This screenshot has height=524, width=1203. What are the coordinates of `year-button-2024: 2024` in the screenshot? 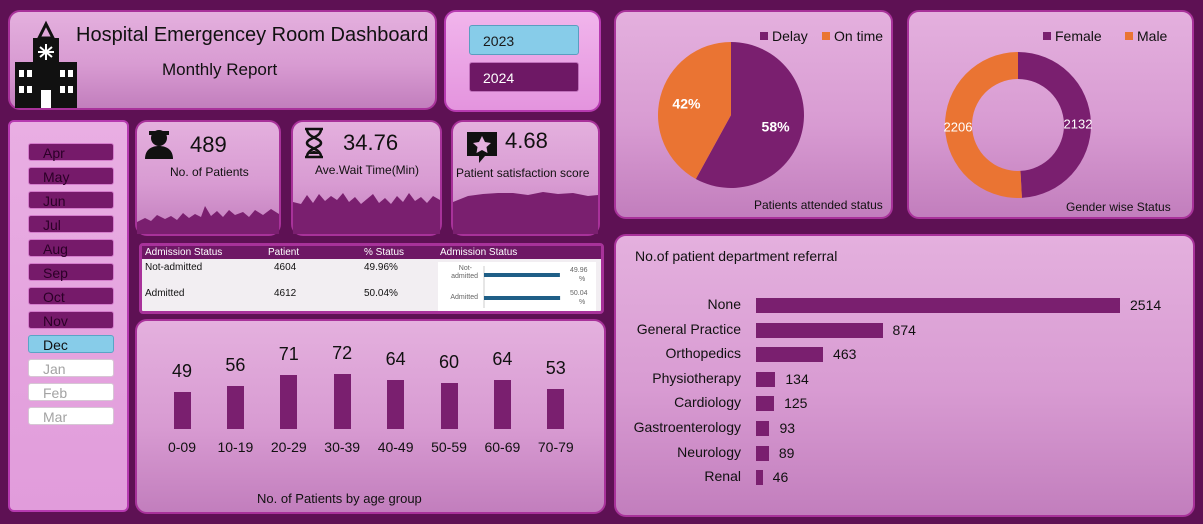 It's located at (524, 77).